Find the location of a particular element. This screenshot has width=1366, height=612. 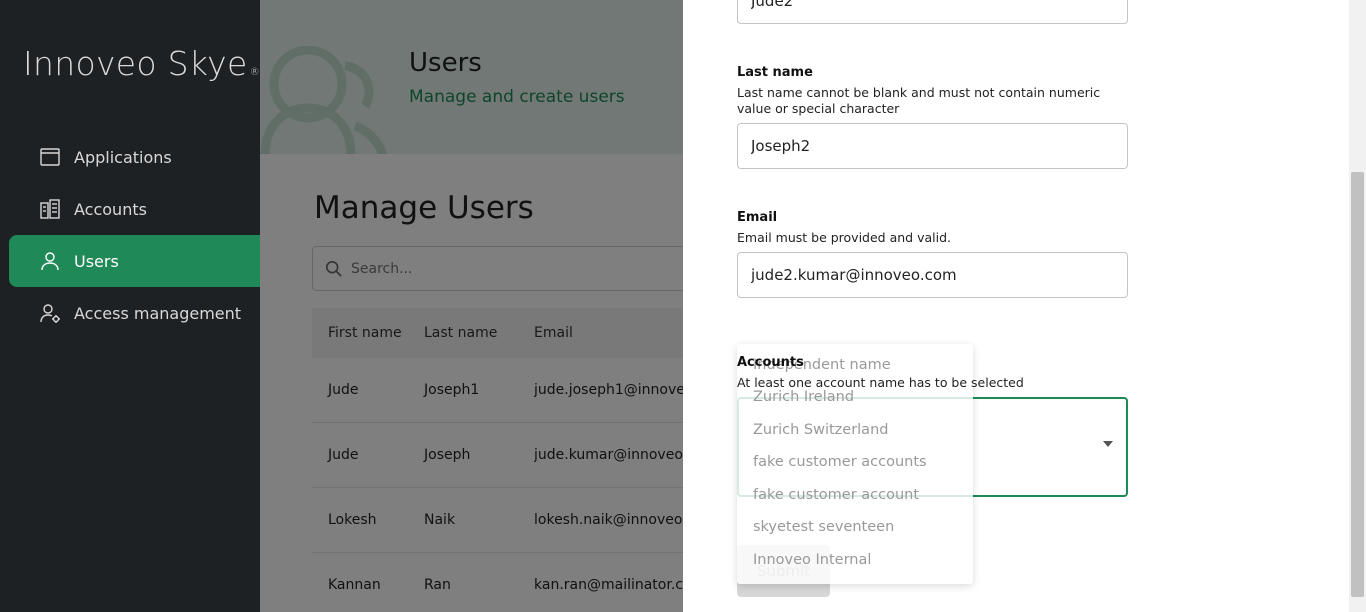

sidebar-item-accounts: Accounts is located at coordinates (134, 209).